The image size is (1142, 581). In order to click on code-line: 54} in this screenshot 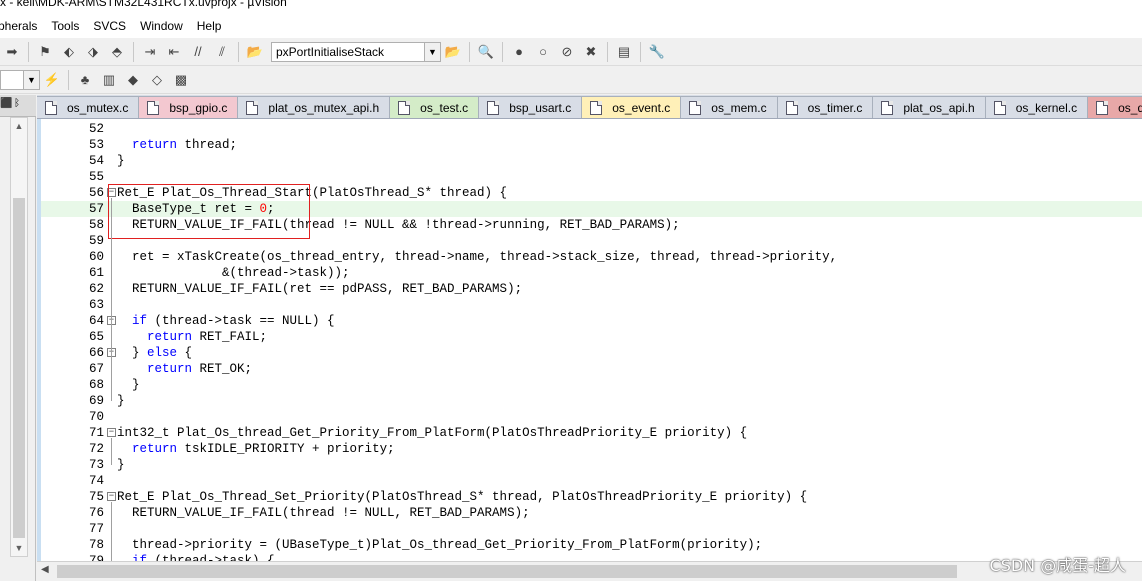, I will do `click(591, 161)`.